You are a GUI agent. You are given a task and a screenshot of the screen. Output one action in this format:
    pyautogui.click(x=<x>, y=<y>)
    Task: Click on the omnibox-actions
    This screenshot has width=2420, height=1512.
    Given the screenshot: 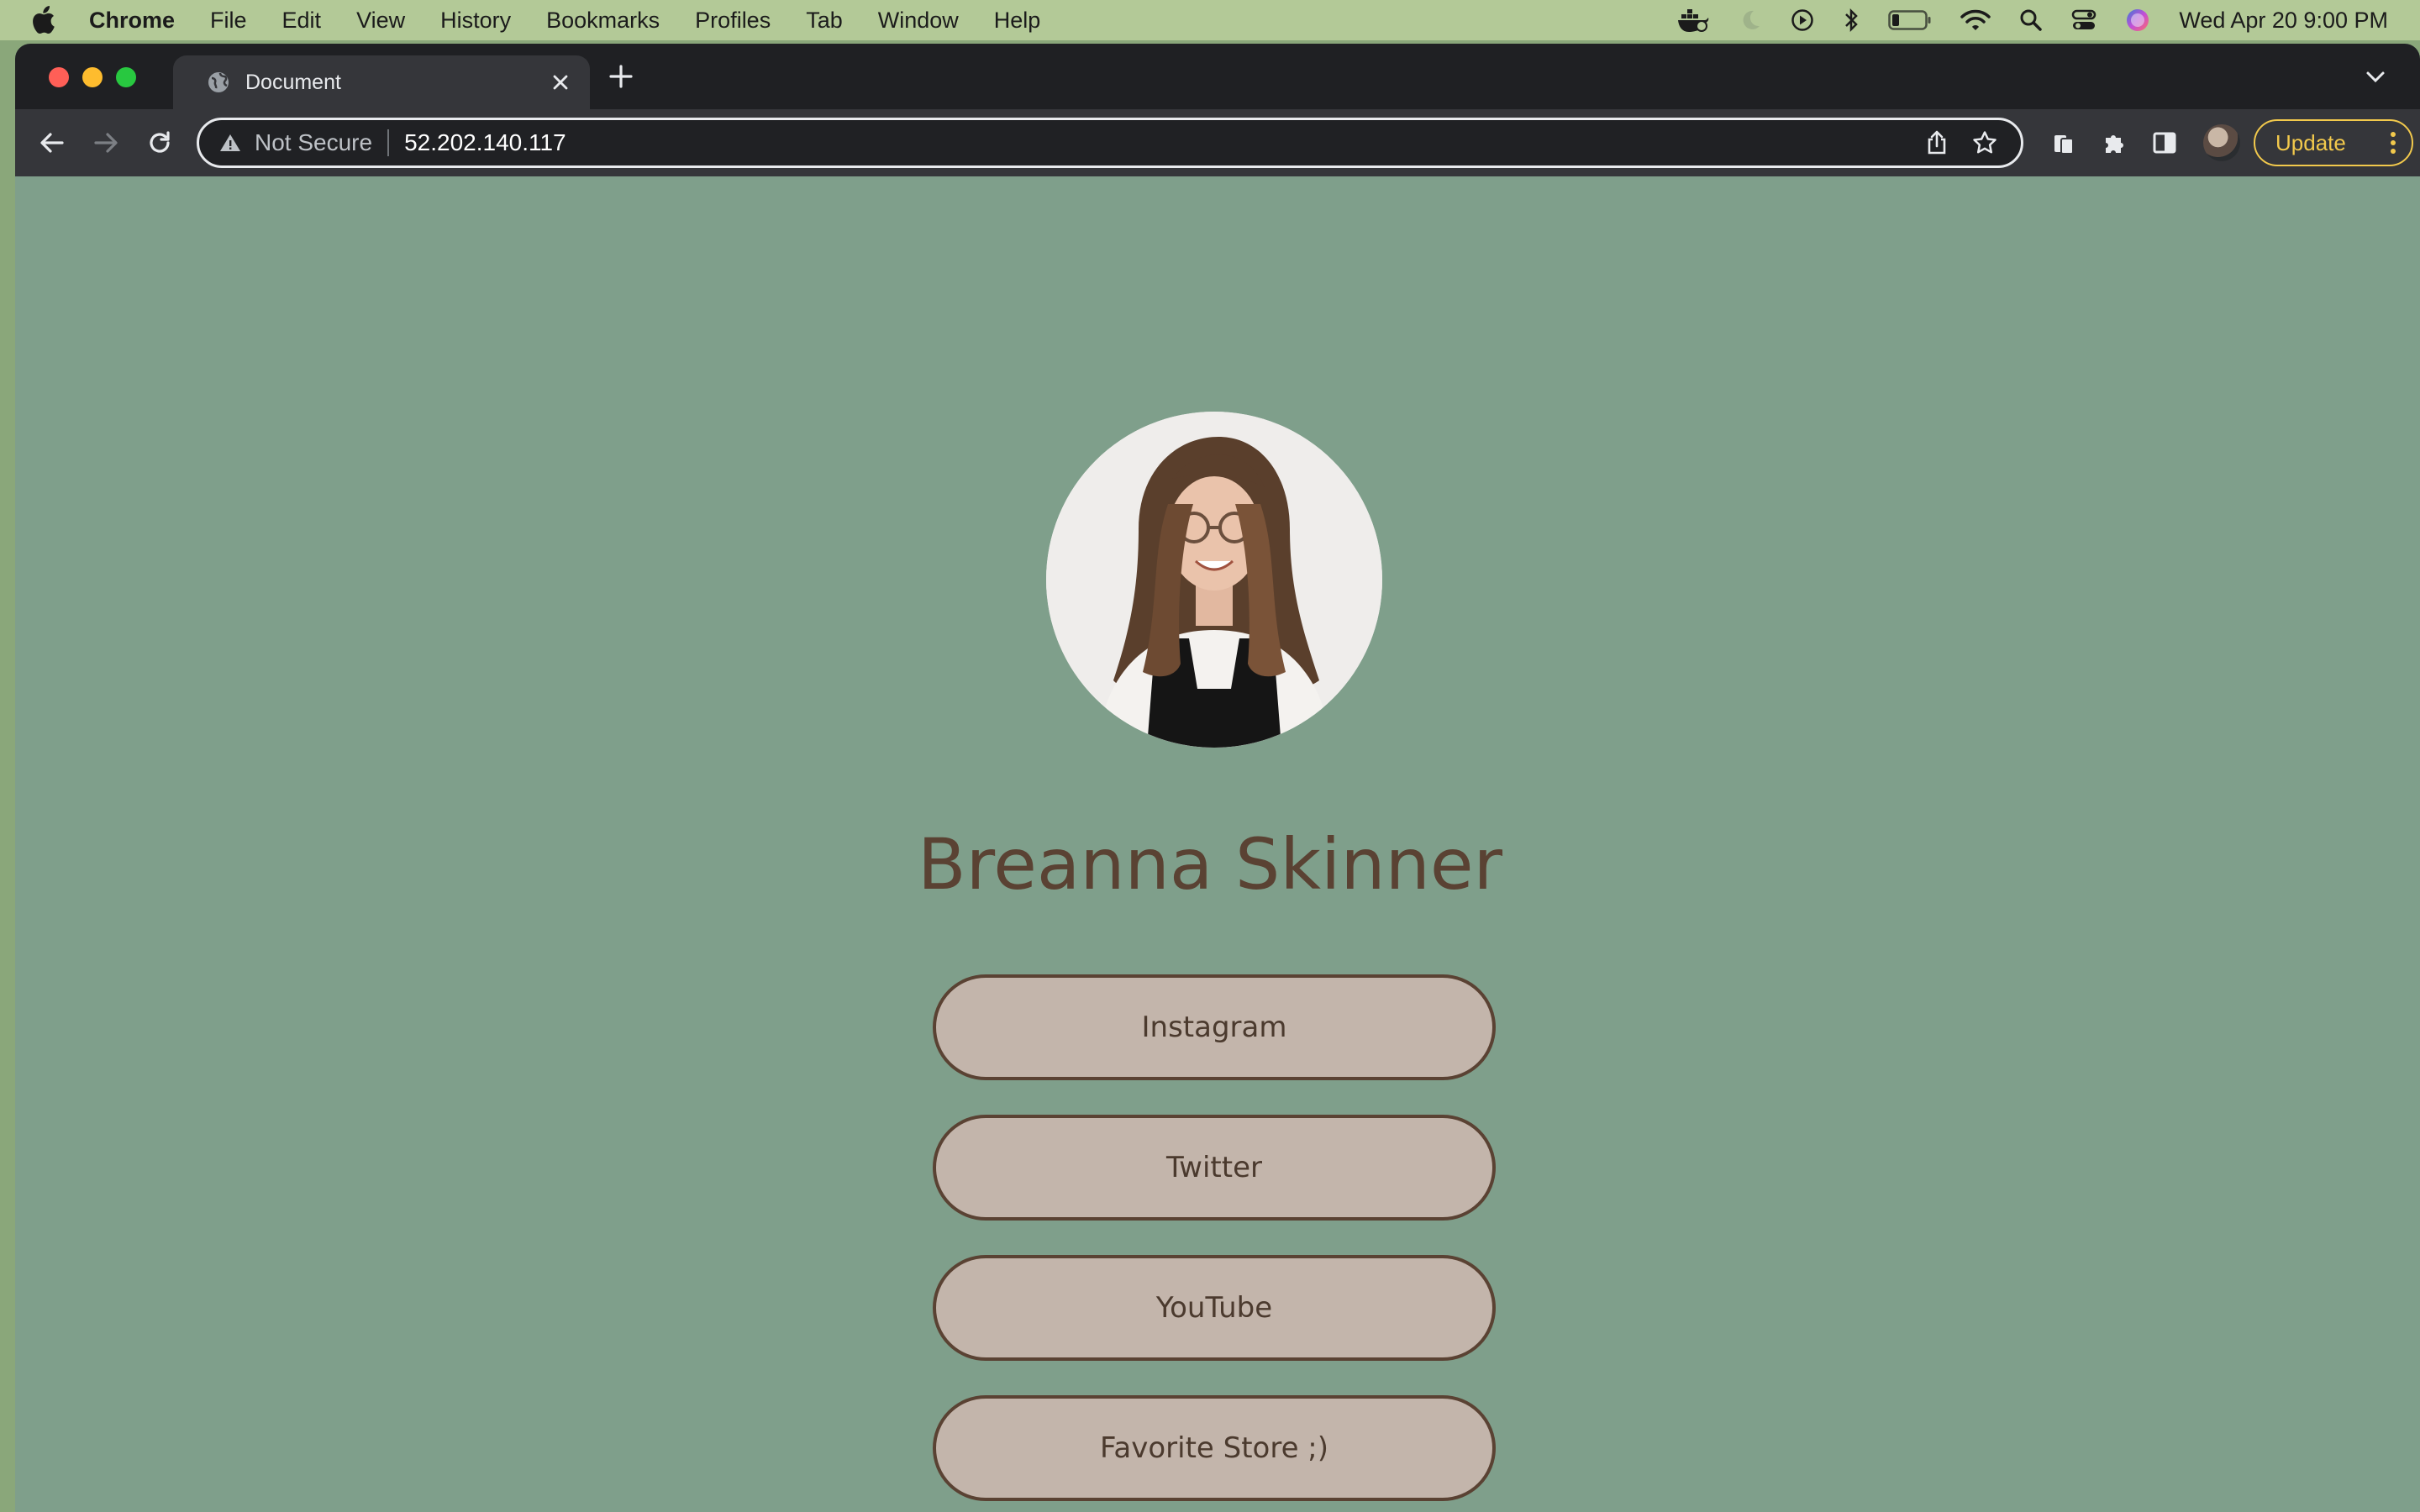 What is the action you would take?
    pyautogui.click(x=1973, y=142)
    